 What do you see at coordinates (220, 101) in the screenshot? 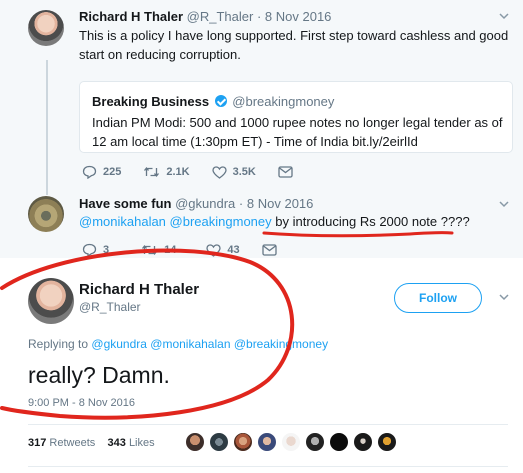
I see `verified-badge-icon` at bounding box center [220, 101].